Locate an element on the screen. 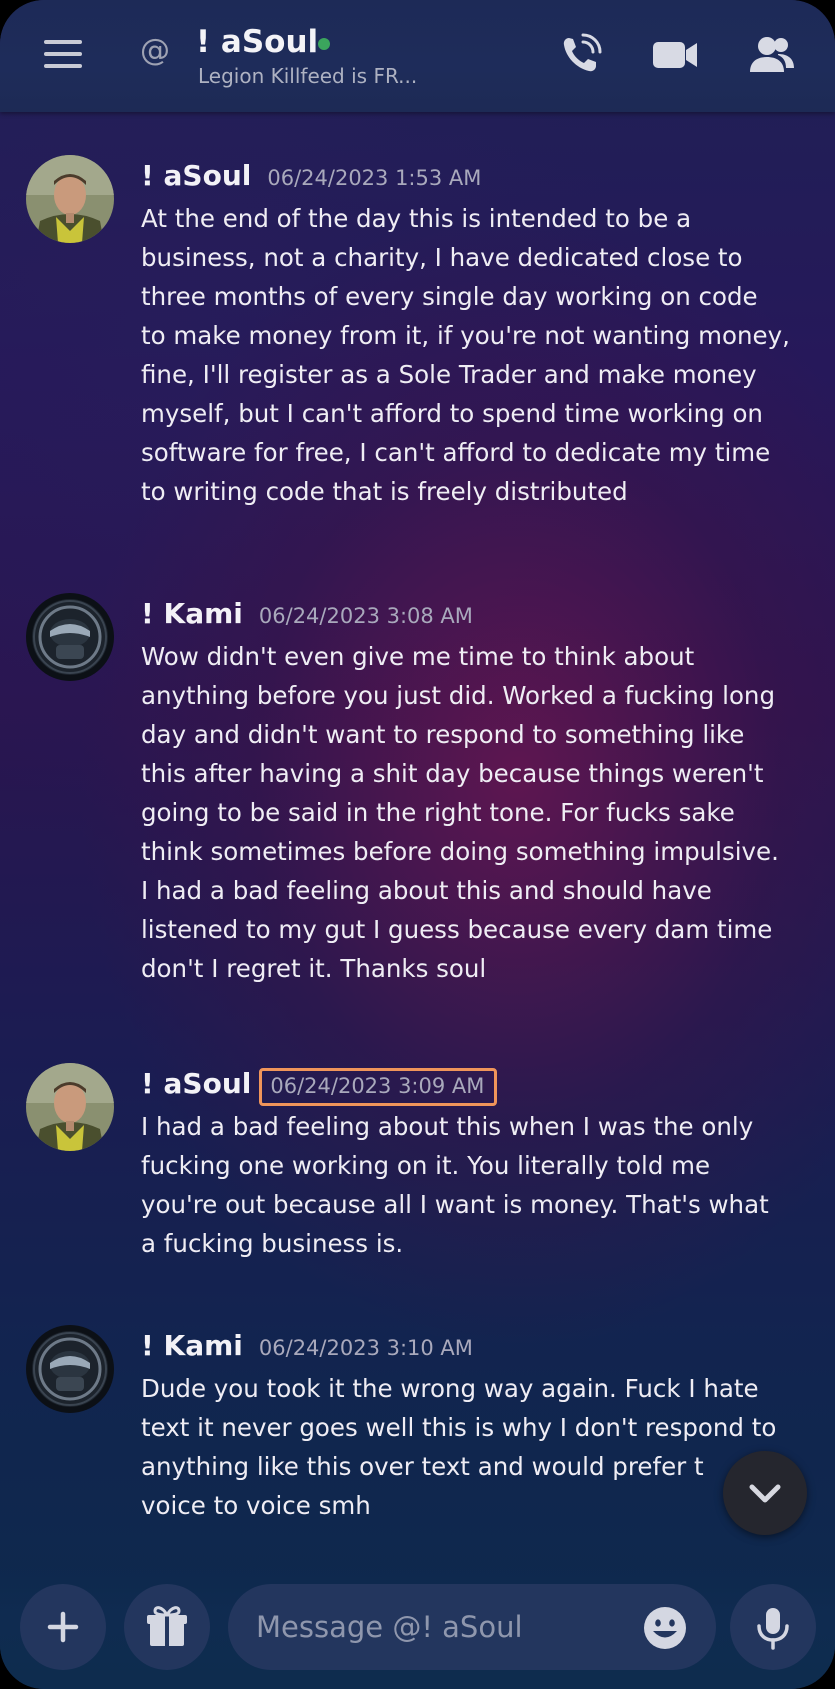 The image size is (835, 1689). members-icon is located at coordinates (772, 54).